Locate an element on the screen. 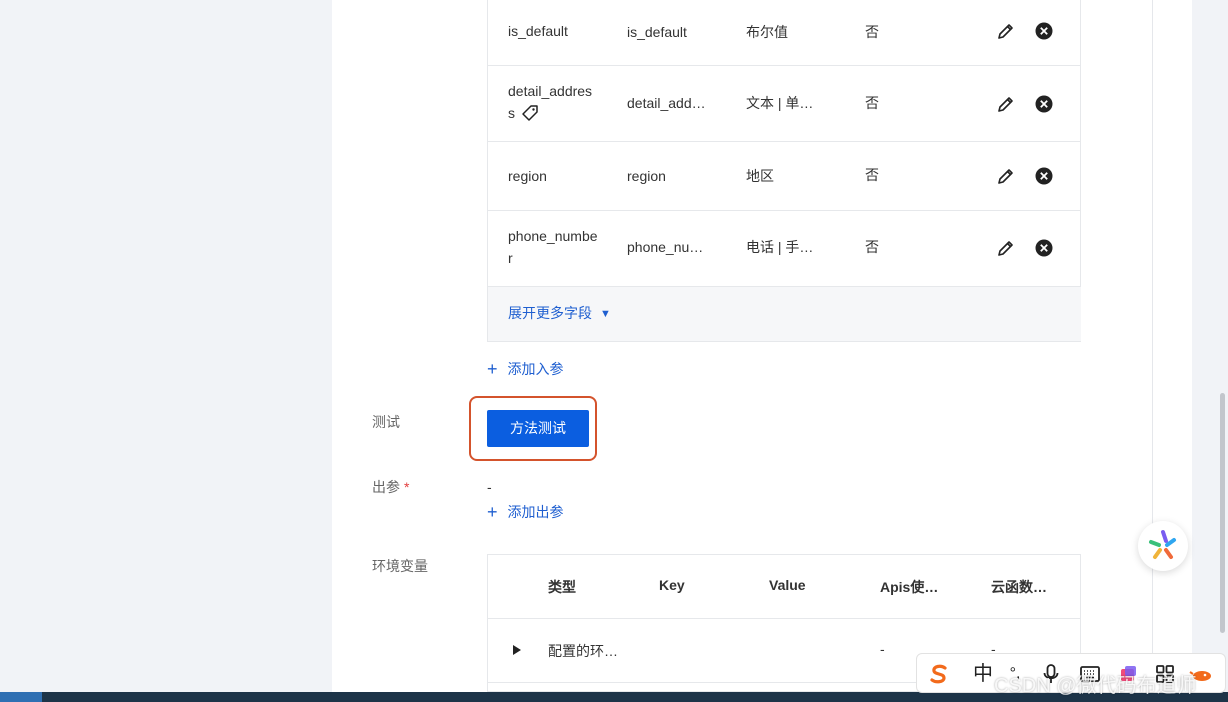  taskbar-active-item is located at coordinates (21, 697).